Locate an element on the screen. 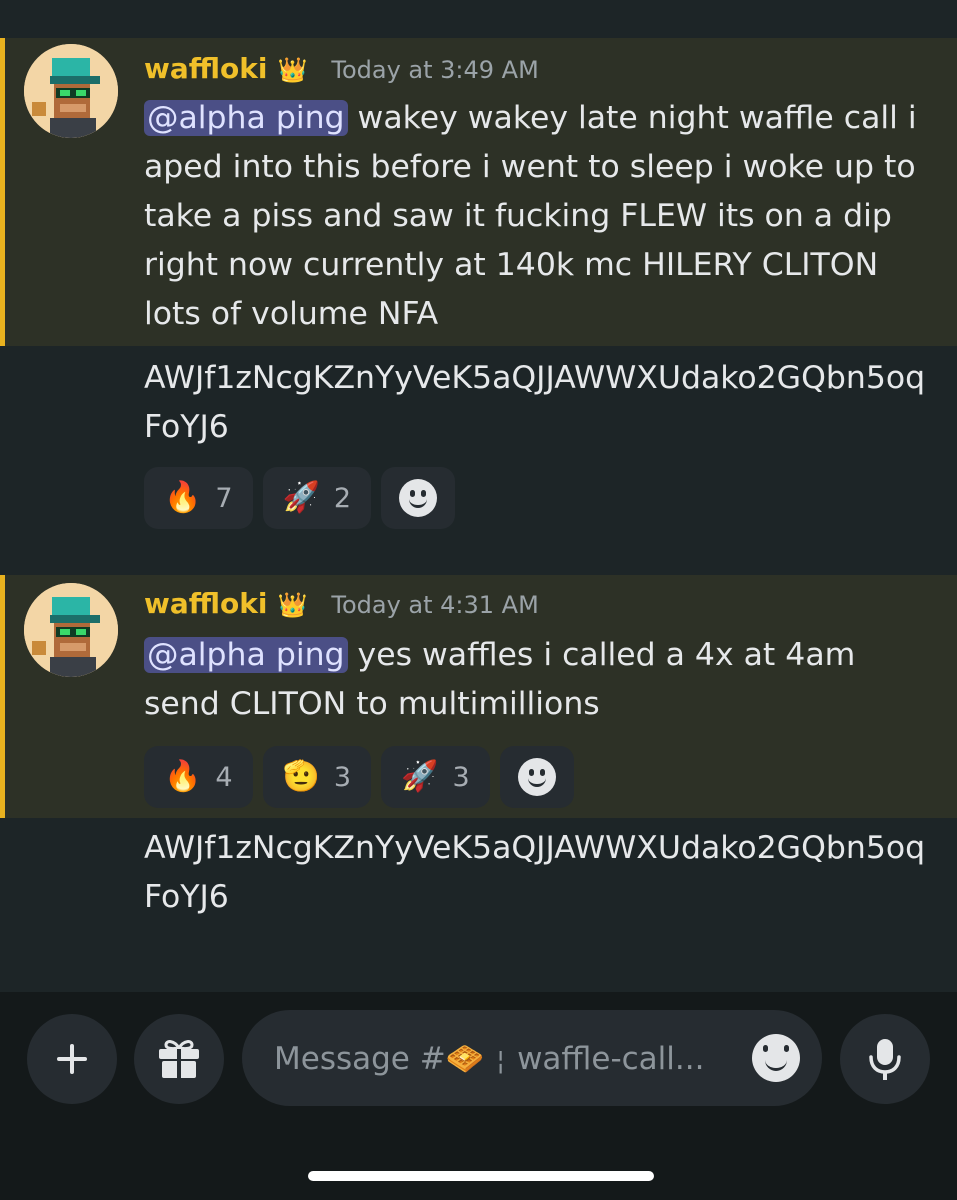  emoji-picker-button is located at coordinates (776, 1058).